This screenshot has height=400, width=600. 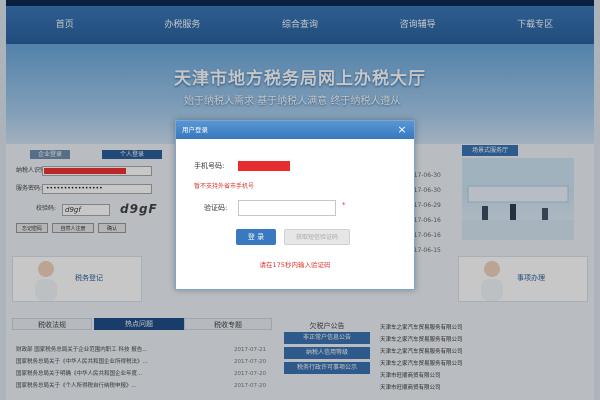 What do you see at coordinates (295, 265) in the screenshot?
I see `countdown-tip: 请在175秒内输入验证码` at bounding box center [295, 265].